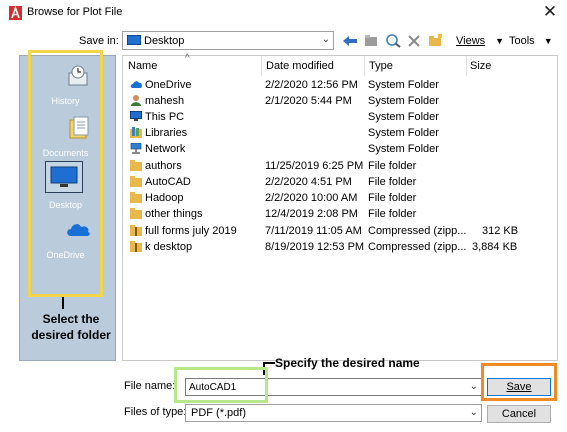  What do you see at coordinates (338, 133) in the screenshot?
I see `file-row: Libraries System Folder` at bounding box center [338, 133].